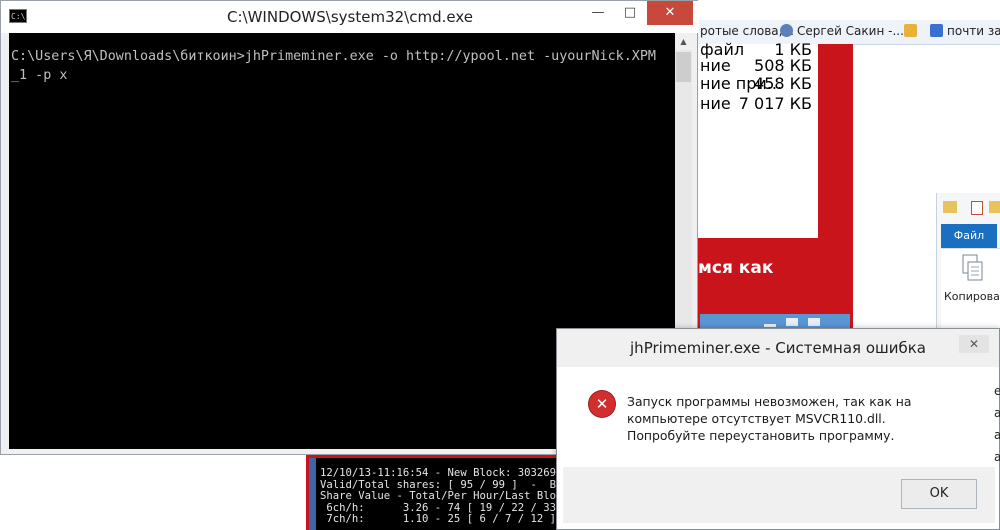 This screenshot has width=1000, height=530. I want to click on copy-icon, so click(973, 268).